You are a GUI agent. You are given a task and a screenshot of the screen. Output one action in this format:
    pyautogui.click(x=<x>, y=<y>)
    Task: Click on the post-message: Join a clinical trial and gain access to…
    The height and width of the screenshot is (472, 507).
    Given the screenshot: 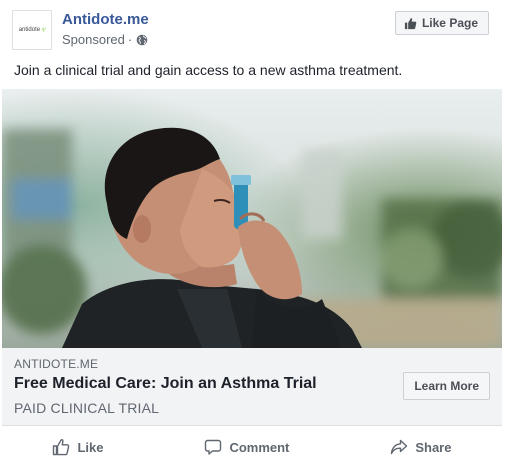 What is the action you would take?
    pyautogui.click(x=208, y=70)
    